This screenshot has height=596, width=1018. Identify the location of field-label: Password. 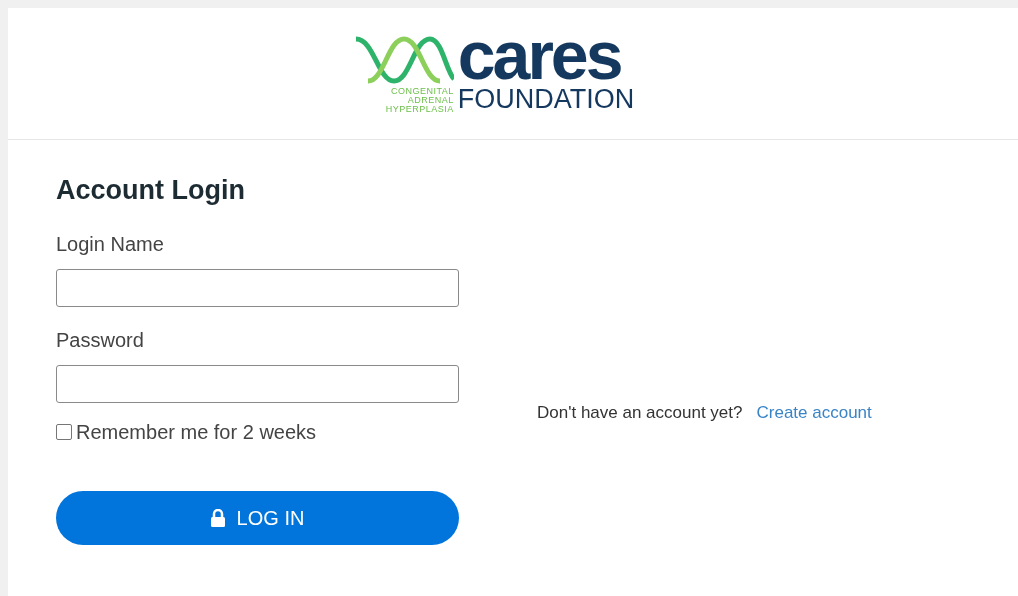
(100, 340).